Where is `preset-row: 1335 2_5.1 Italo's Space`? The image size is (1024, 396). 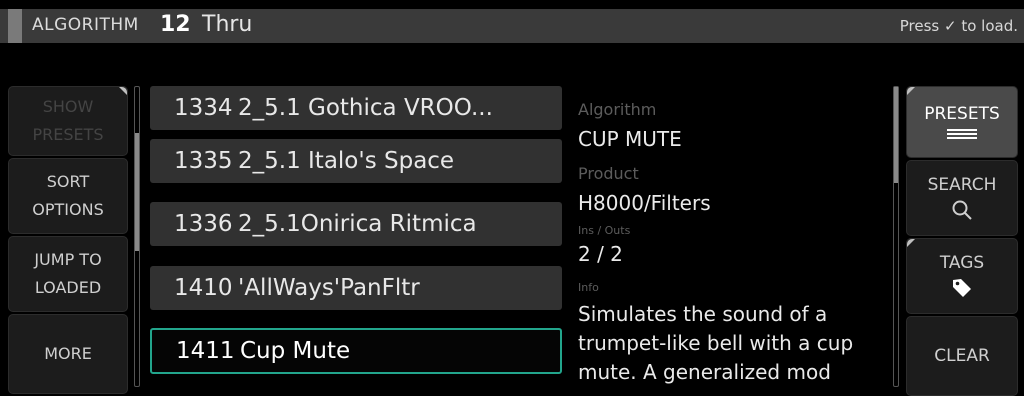 preset-row: 1335 2_5.1 Italo's Space is located at coordinates (356, 161).